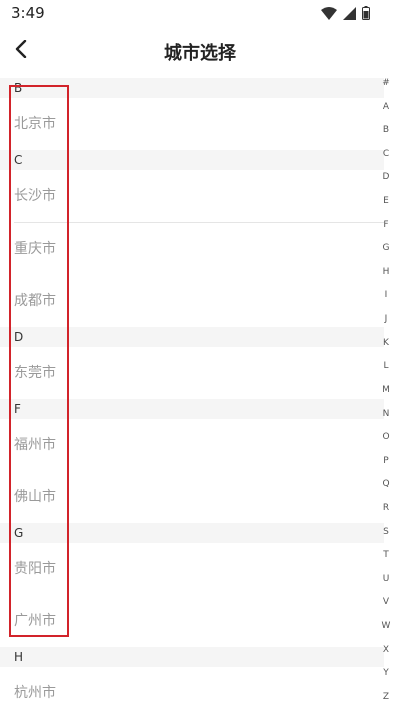  Describe the element at coordinates (192, 533) in the screenshot. I see `group-header-g: G` at that location.